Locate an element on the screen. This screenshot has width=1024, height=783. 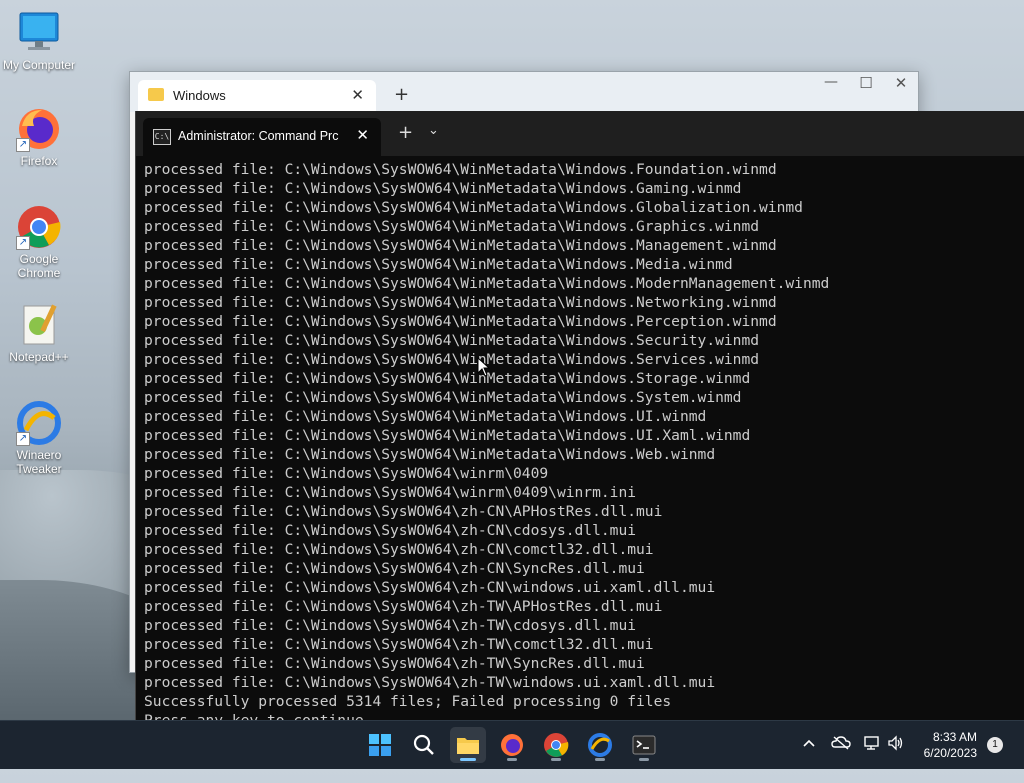
firefox-icon: ↗ is located at coordinates (39, 129).